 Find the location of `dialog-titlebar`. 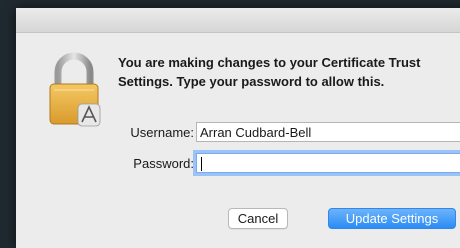

dialog-titlebar is located at coordinates (238, 20).